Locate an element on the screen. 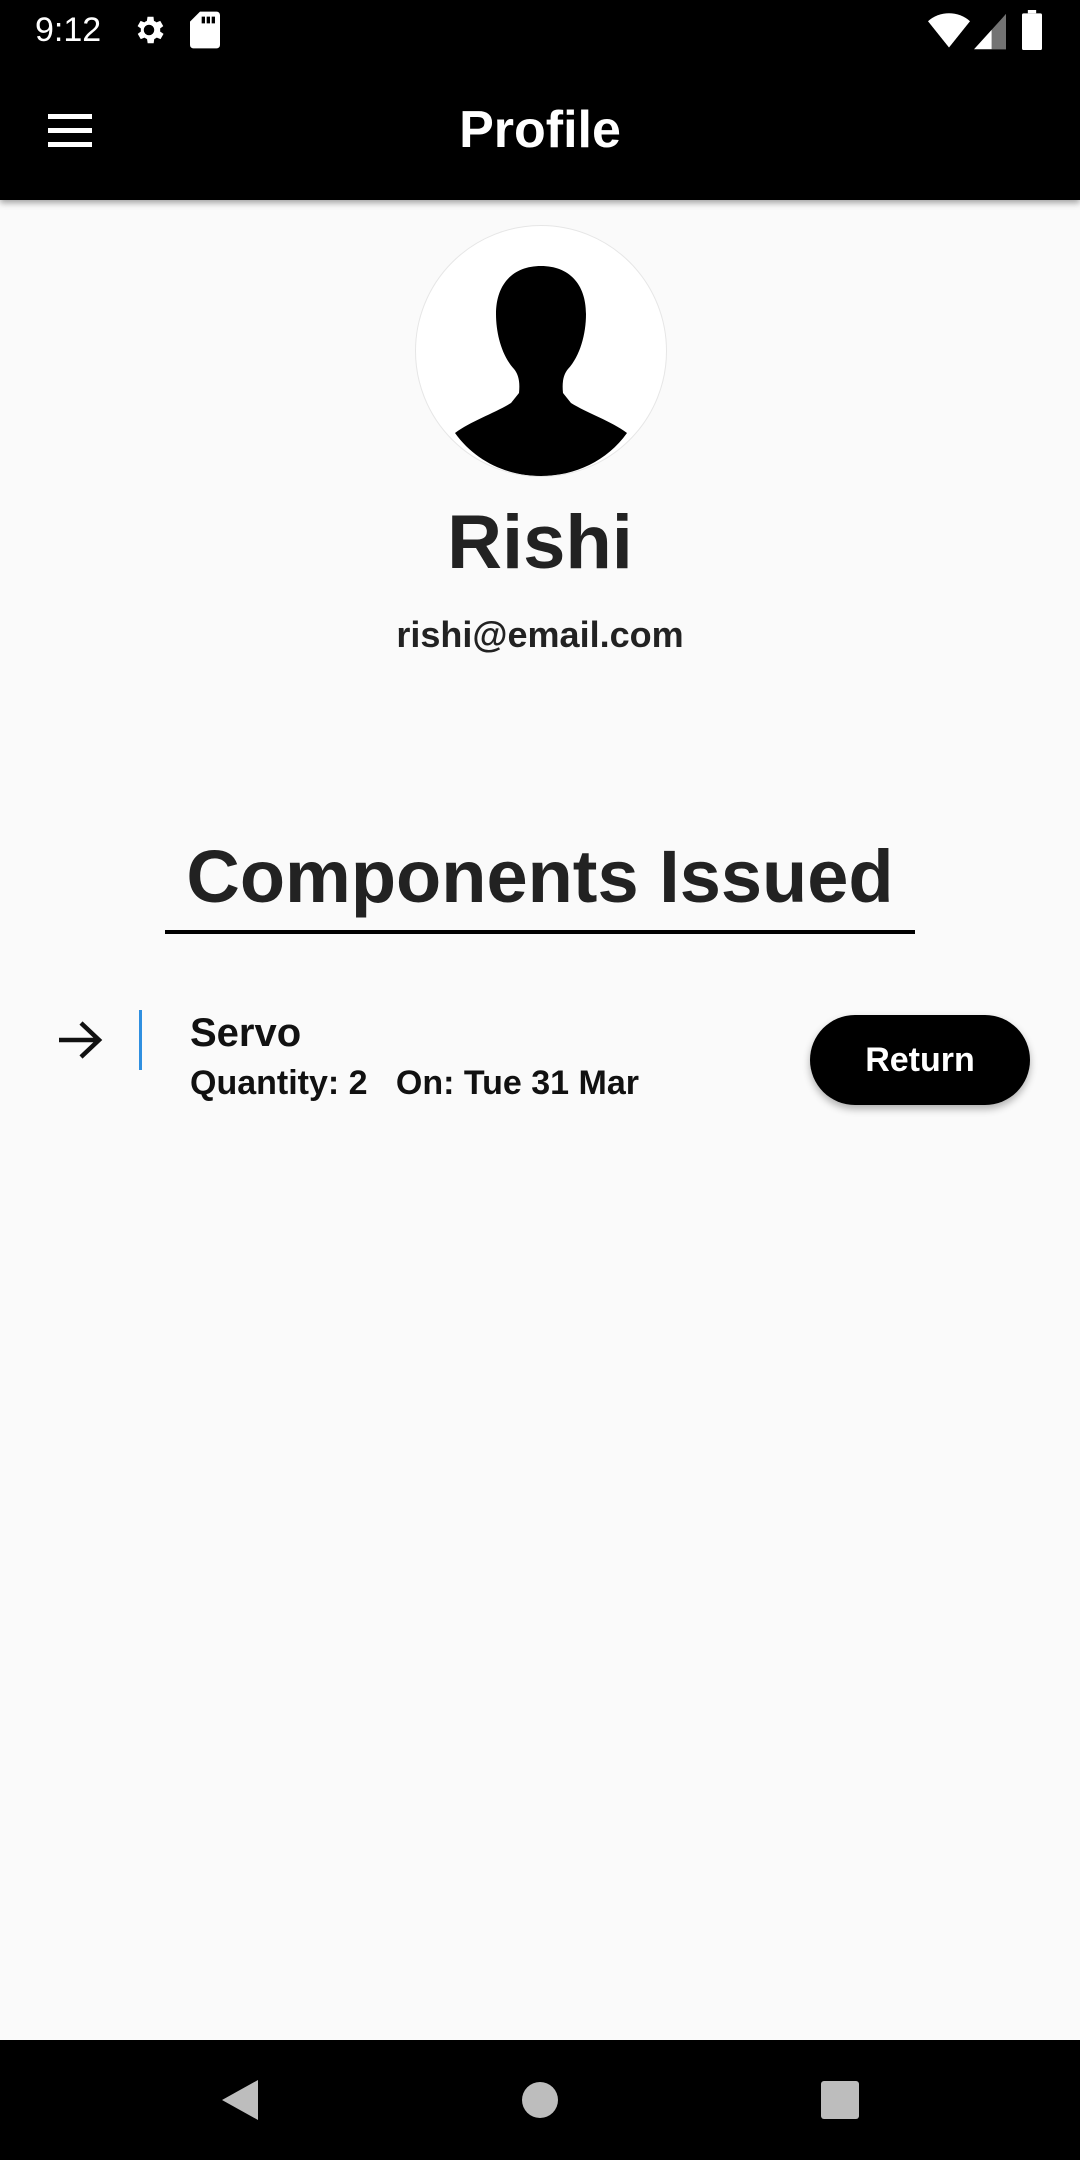 This screenshot has width=1080, height=2160. gear-icon is located at coordinates (150, 30).